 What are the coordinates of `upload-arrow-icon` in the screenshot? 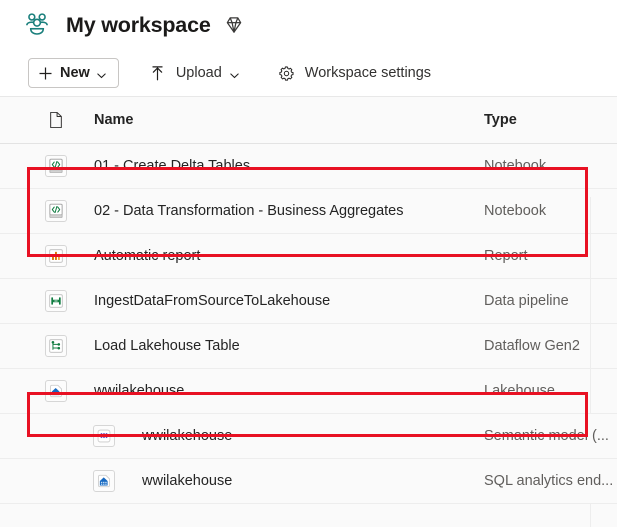 It's located at (157, 73).